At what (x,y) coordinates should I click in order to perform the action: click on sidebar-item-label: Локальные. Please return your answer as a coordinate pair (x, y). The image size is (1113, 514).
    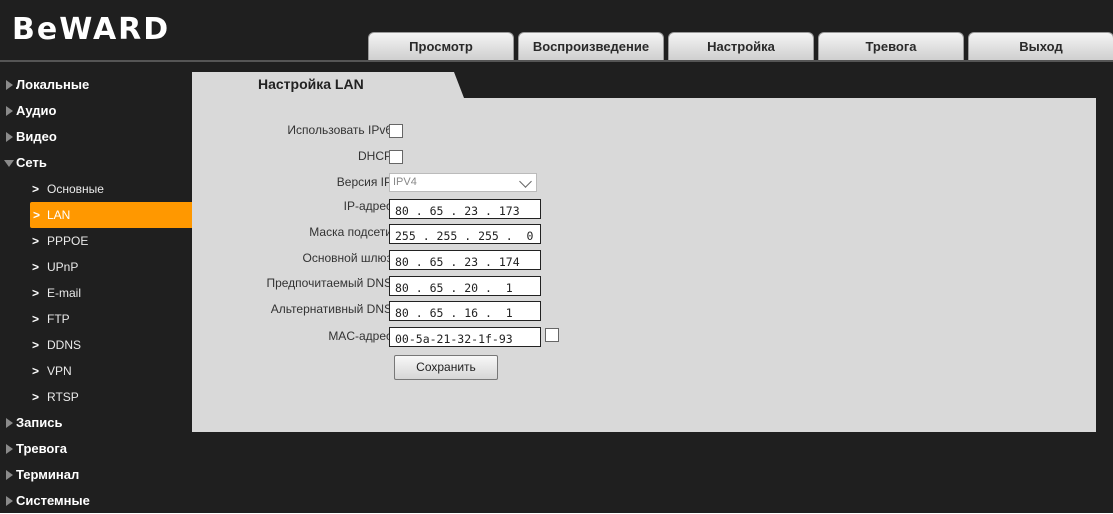
    Looking at the image, I should click on (53, 84).